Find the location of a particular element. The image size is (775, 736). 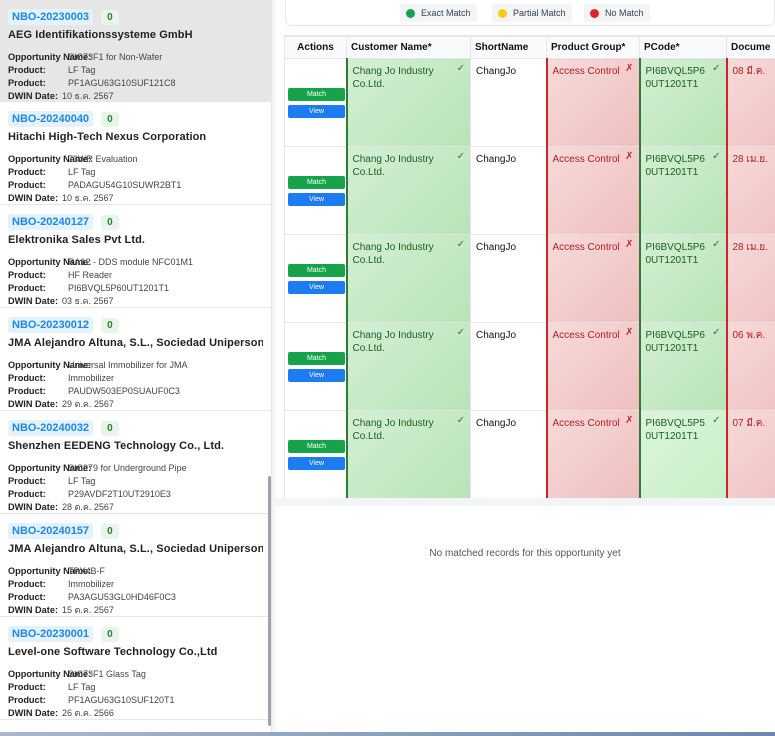

card-product-code-row: Product: PAUDW503EP0SUAUF0C3 is located at coordinates (135, 391).